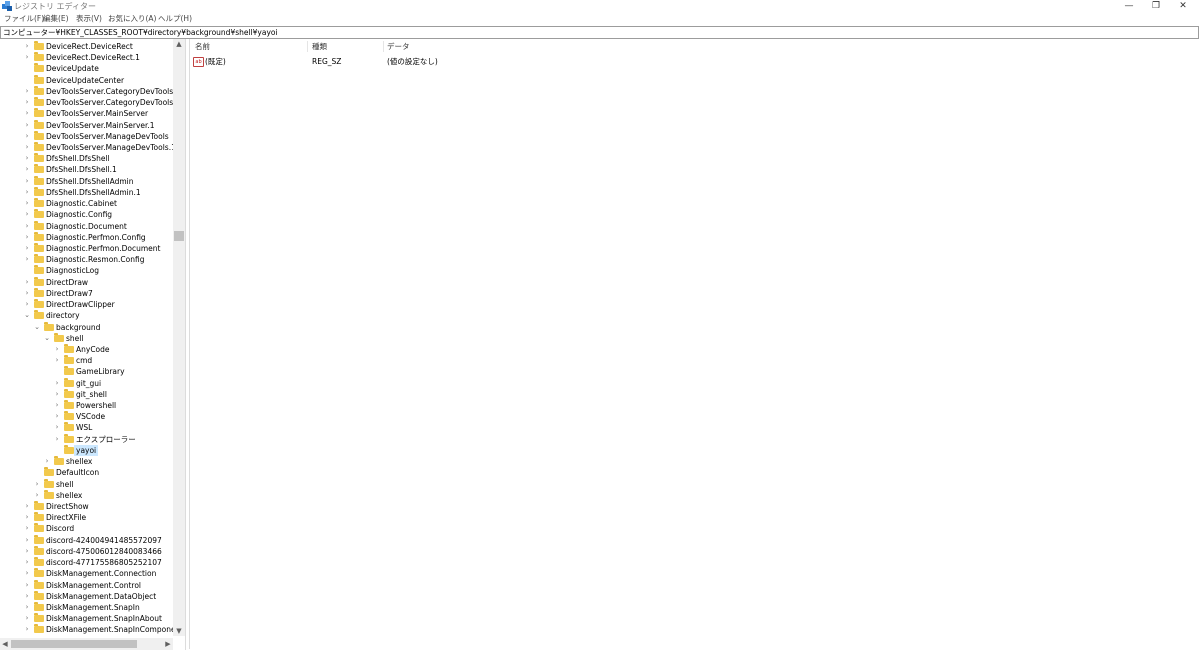  I want to click on tree-node: › DiskManagement.SnapIn, so click(87, 607).